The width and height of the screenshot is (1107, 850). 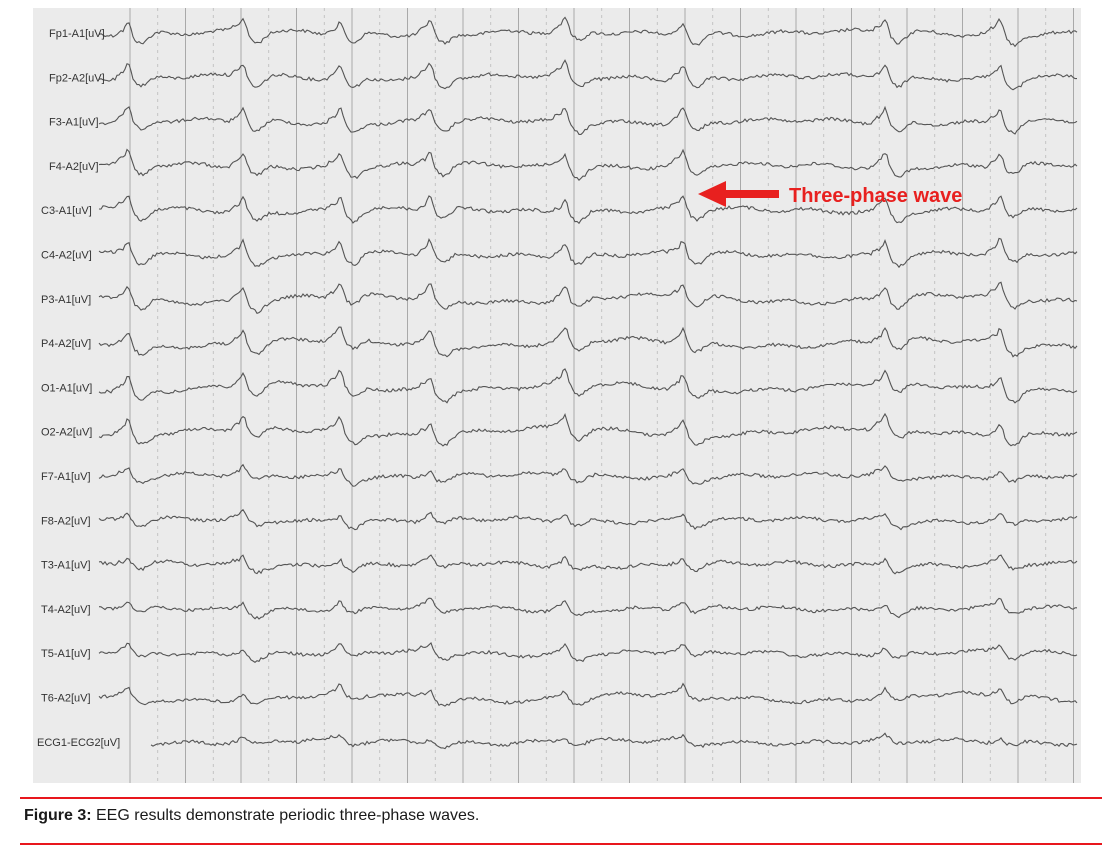 What do you see at coordinates (66, 654) in the screenshot?
I see `channel-label: T5-A1[uV]` at bounding box center [66, 654].